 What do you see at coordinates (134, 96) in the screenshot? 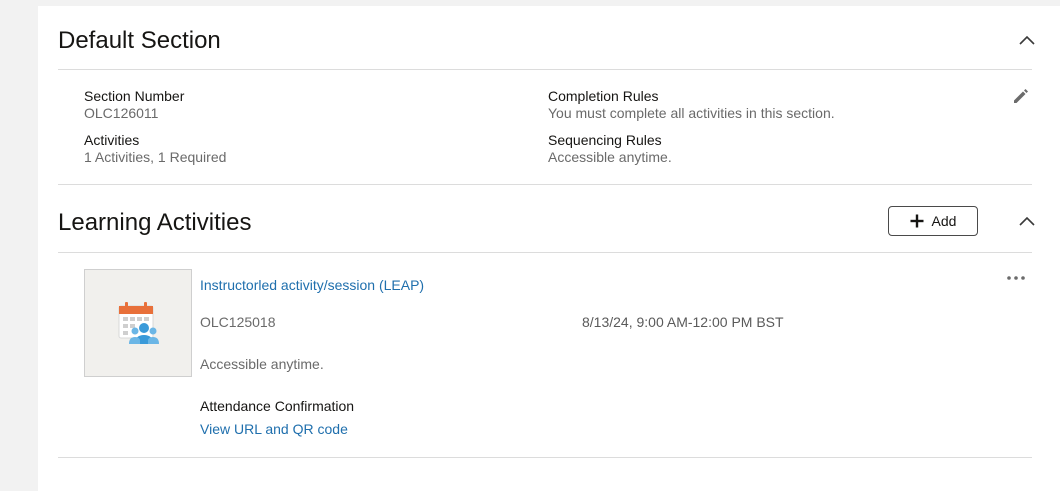
I see `section-number-label: Section Number` at bounding box center [134, 96].